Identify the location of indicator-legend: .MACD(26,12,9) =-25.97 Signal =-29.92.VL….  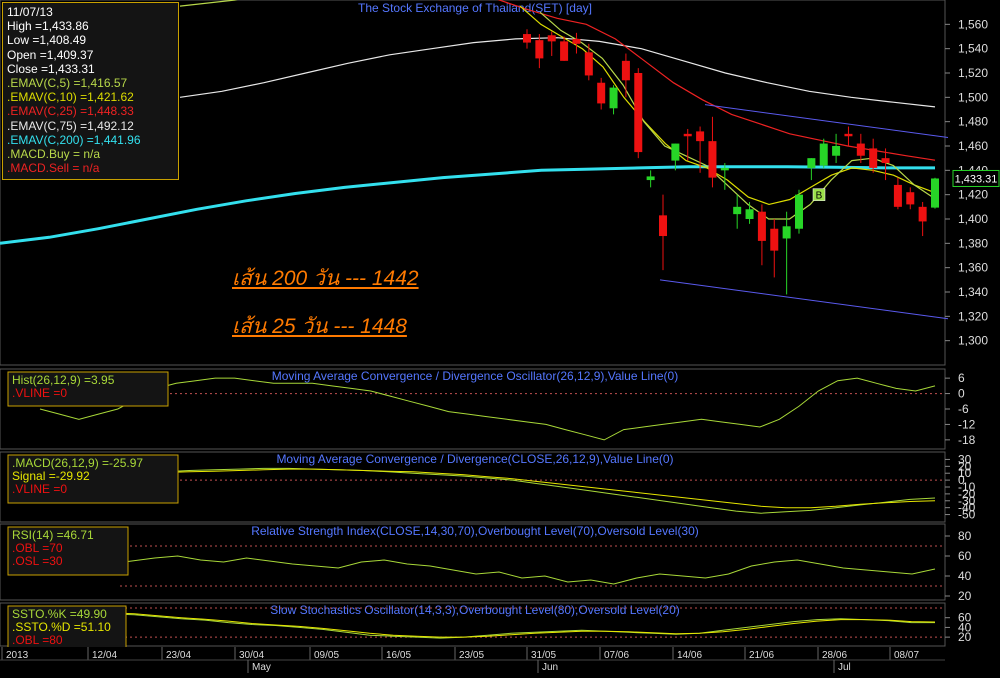
(93, 479).